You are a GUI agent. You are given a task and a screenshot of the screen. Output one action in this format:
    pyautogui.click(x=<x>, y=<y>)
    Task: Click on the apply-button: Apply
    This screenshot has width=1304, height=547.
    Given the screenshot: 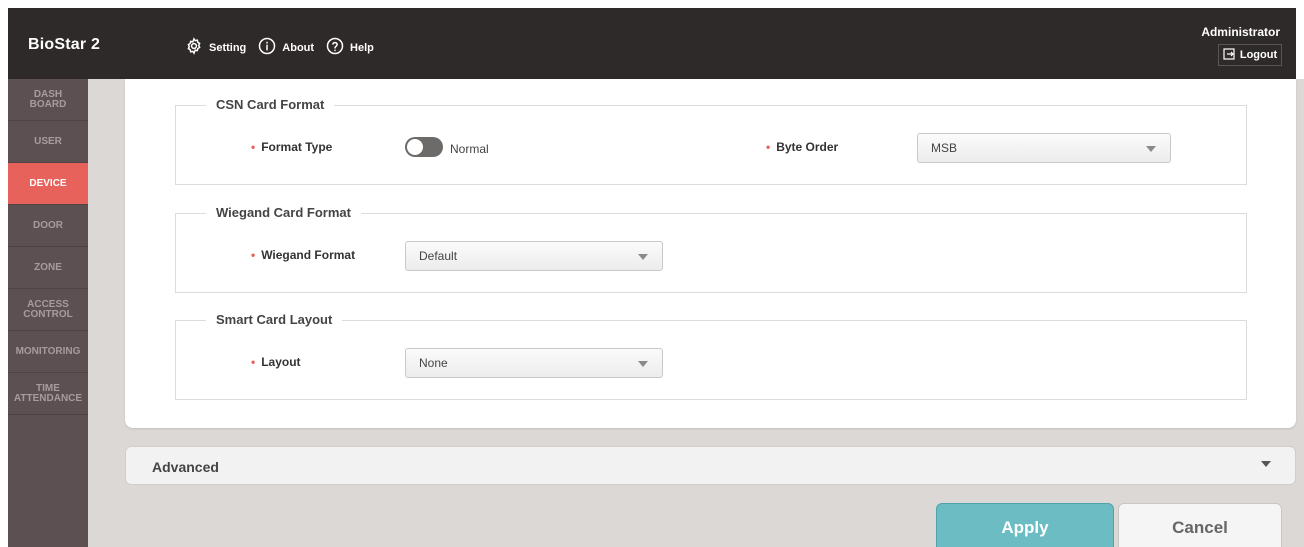 What is the action you would take?
    pyautogui.click(x=1025, y=525)
    